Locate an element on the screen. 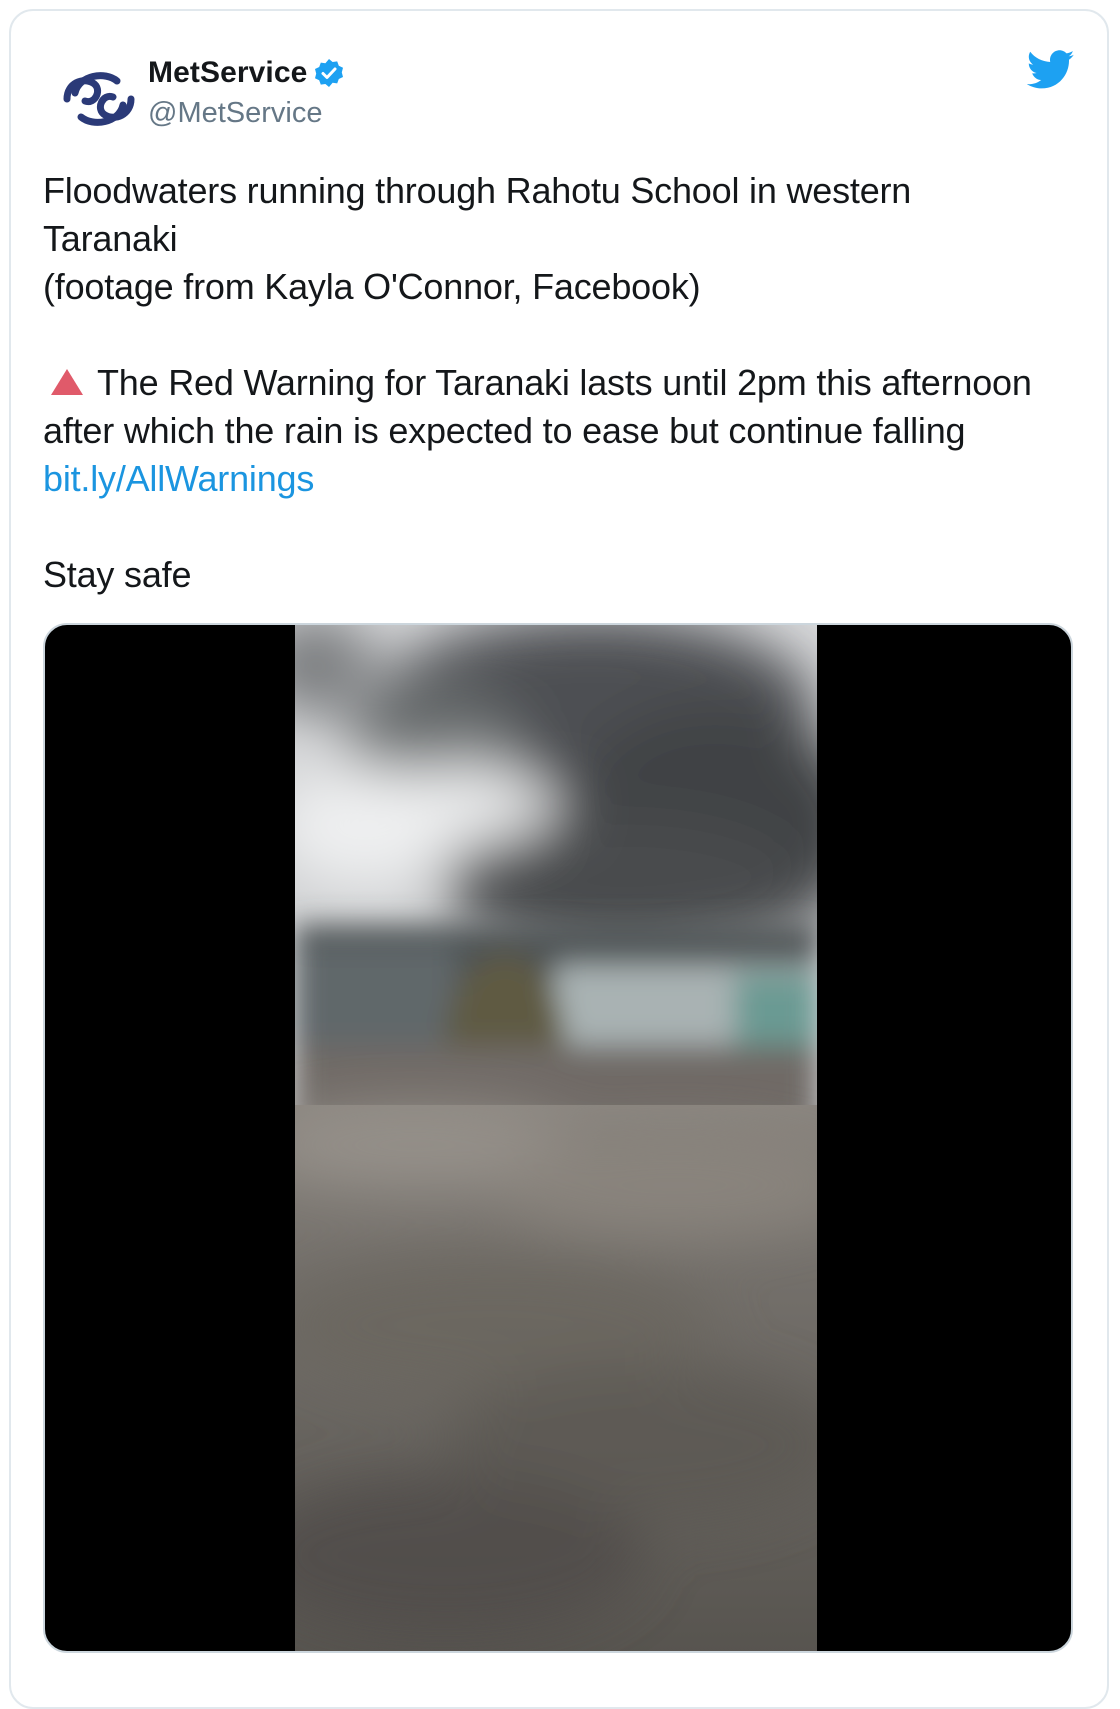 The width and height of the screenshot is (1120, 1709). closing-text: Stay safe is located at coordinates (117, 574).